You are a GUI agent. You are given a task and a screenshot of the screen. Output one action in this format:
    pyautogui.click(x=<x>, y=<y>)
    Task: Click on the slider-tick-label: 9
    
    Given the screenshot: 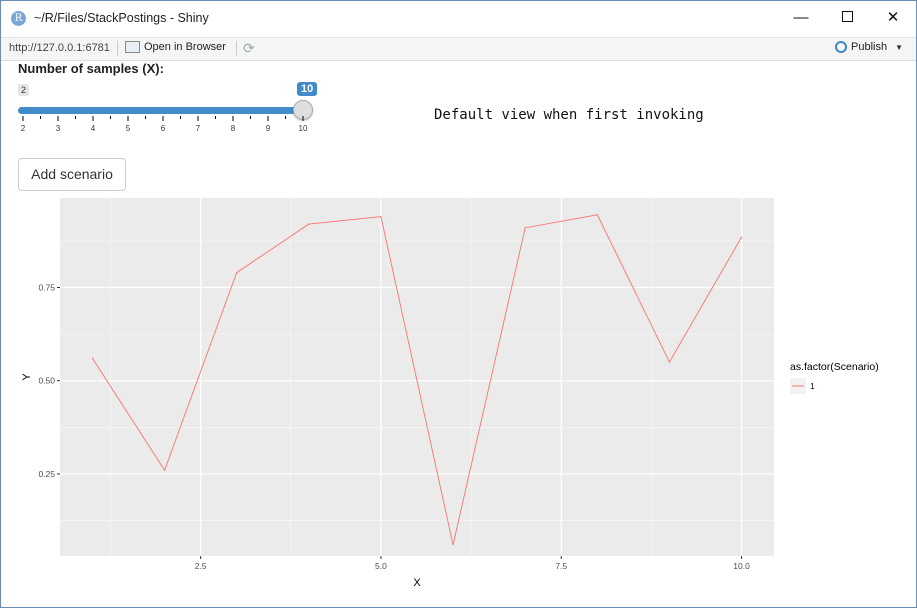 What is the action you would take?
    pyautogui.click(x=268, y=128)
    